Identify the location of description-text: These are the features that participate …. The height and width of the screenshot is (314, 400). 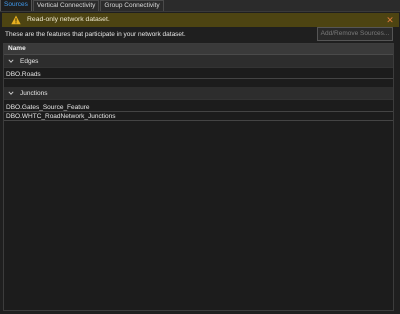
(95, 34).